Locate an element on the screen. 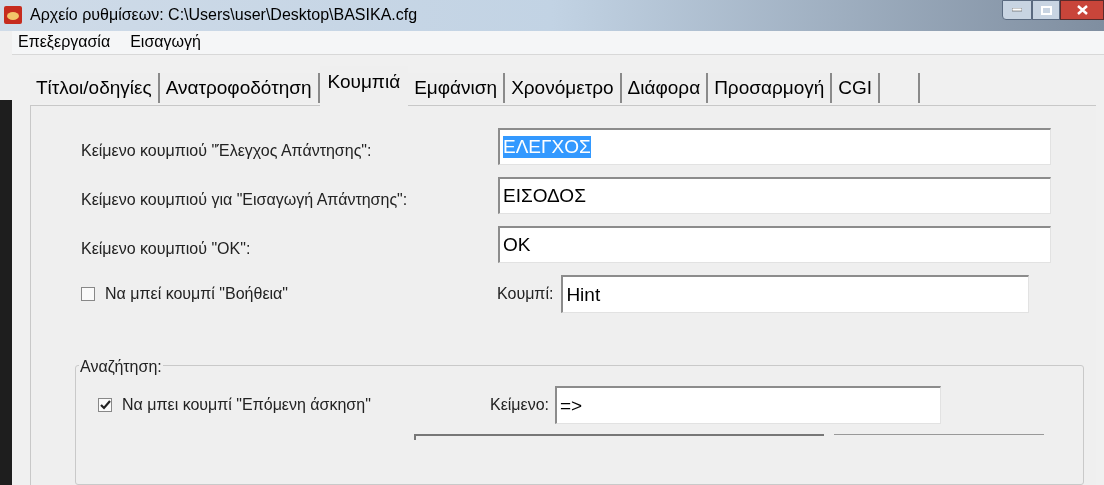 This screenshot has width=1104, height=485. maximize-button is located at coordinates (1046, 10).